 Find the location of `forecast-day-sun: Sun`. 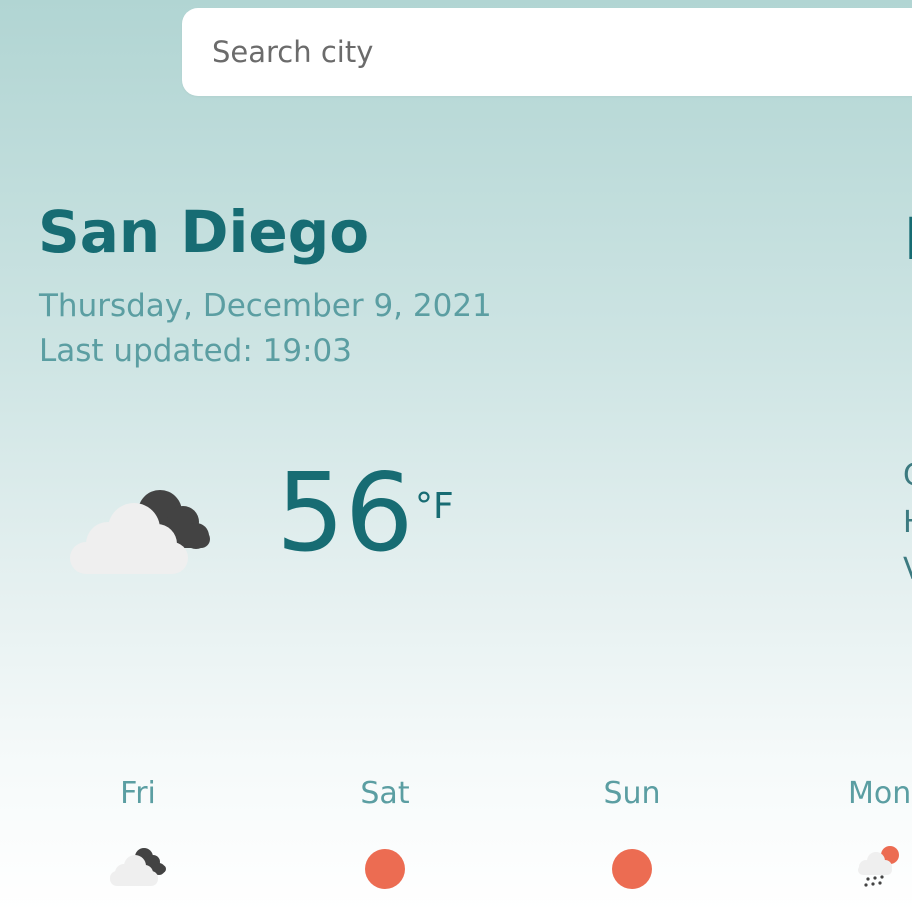

forecast-day-sun: Sun is located at coordinates (632, 832).